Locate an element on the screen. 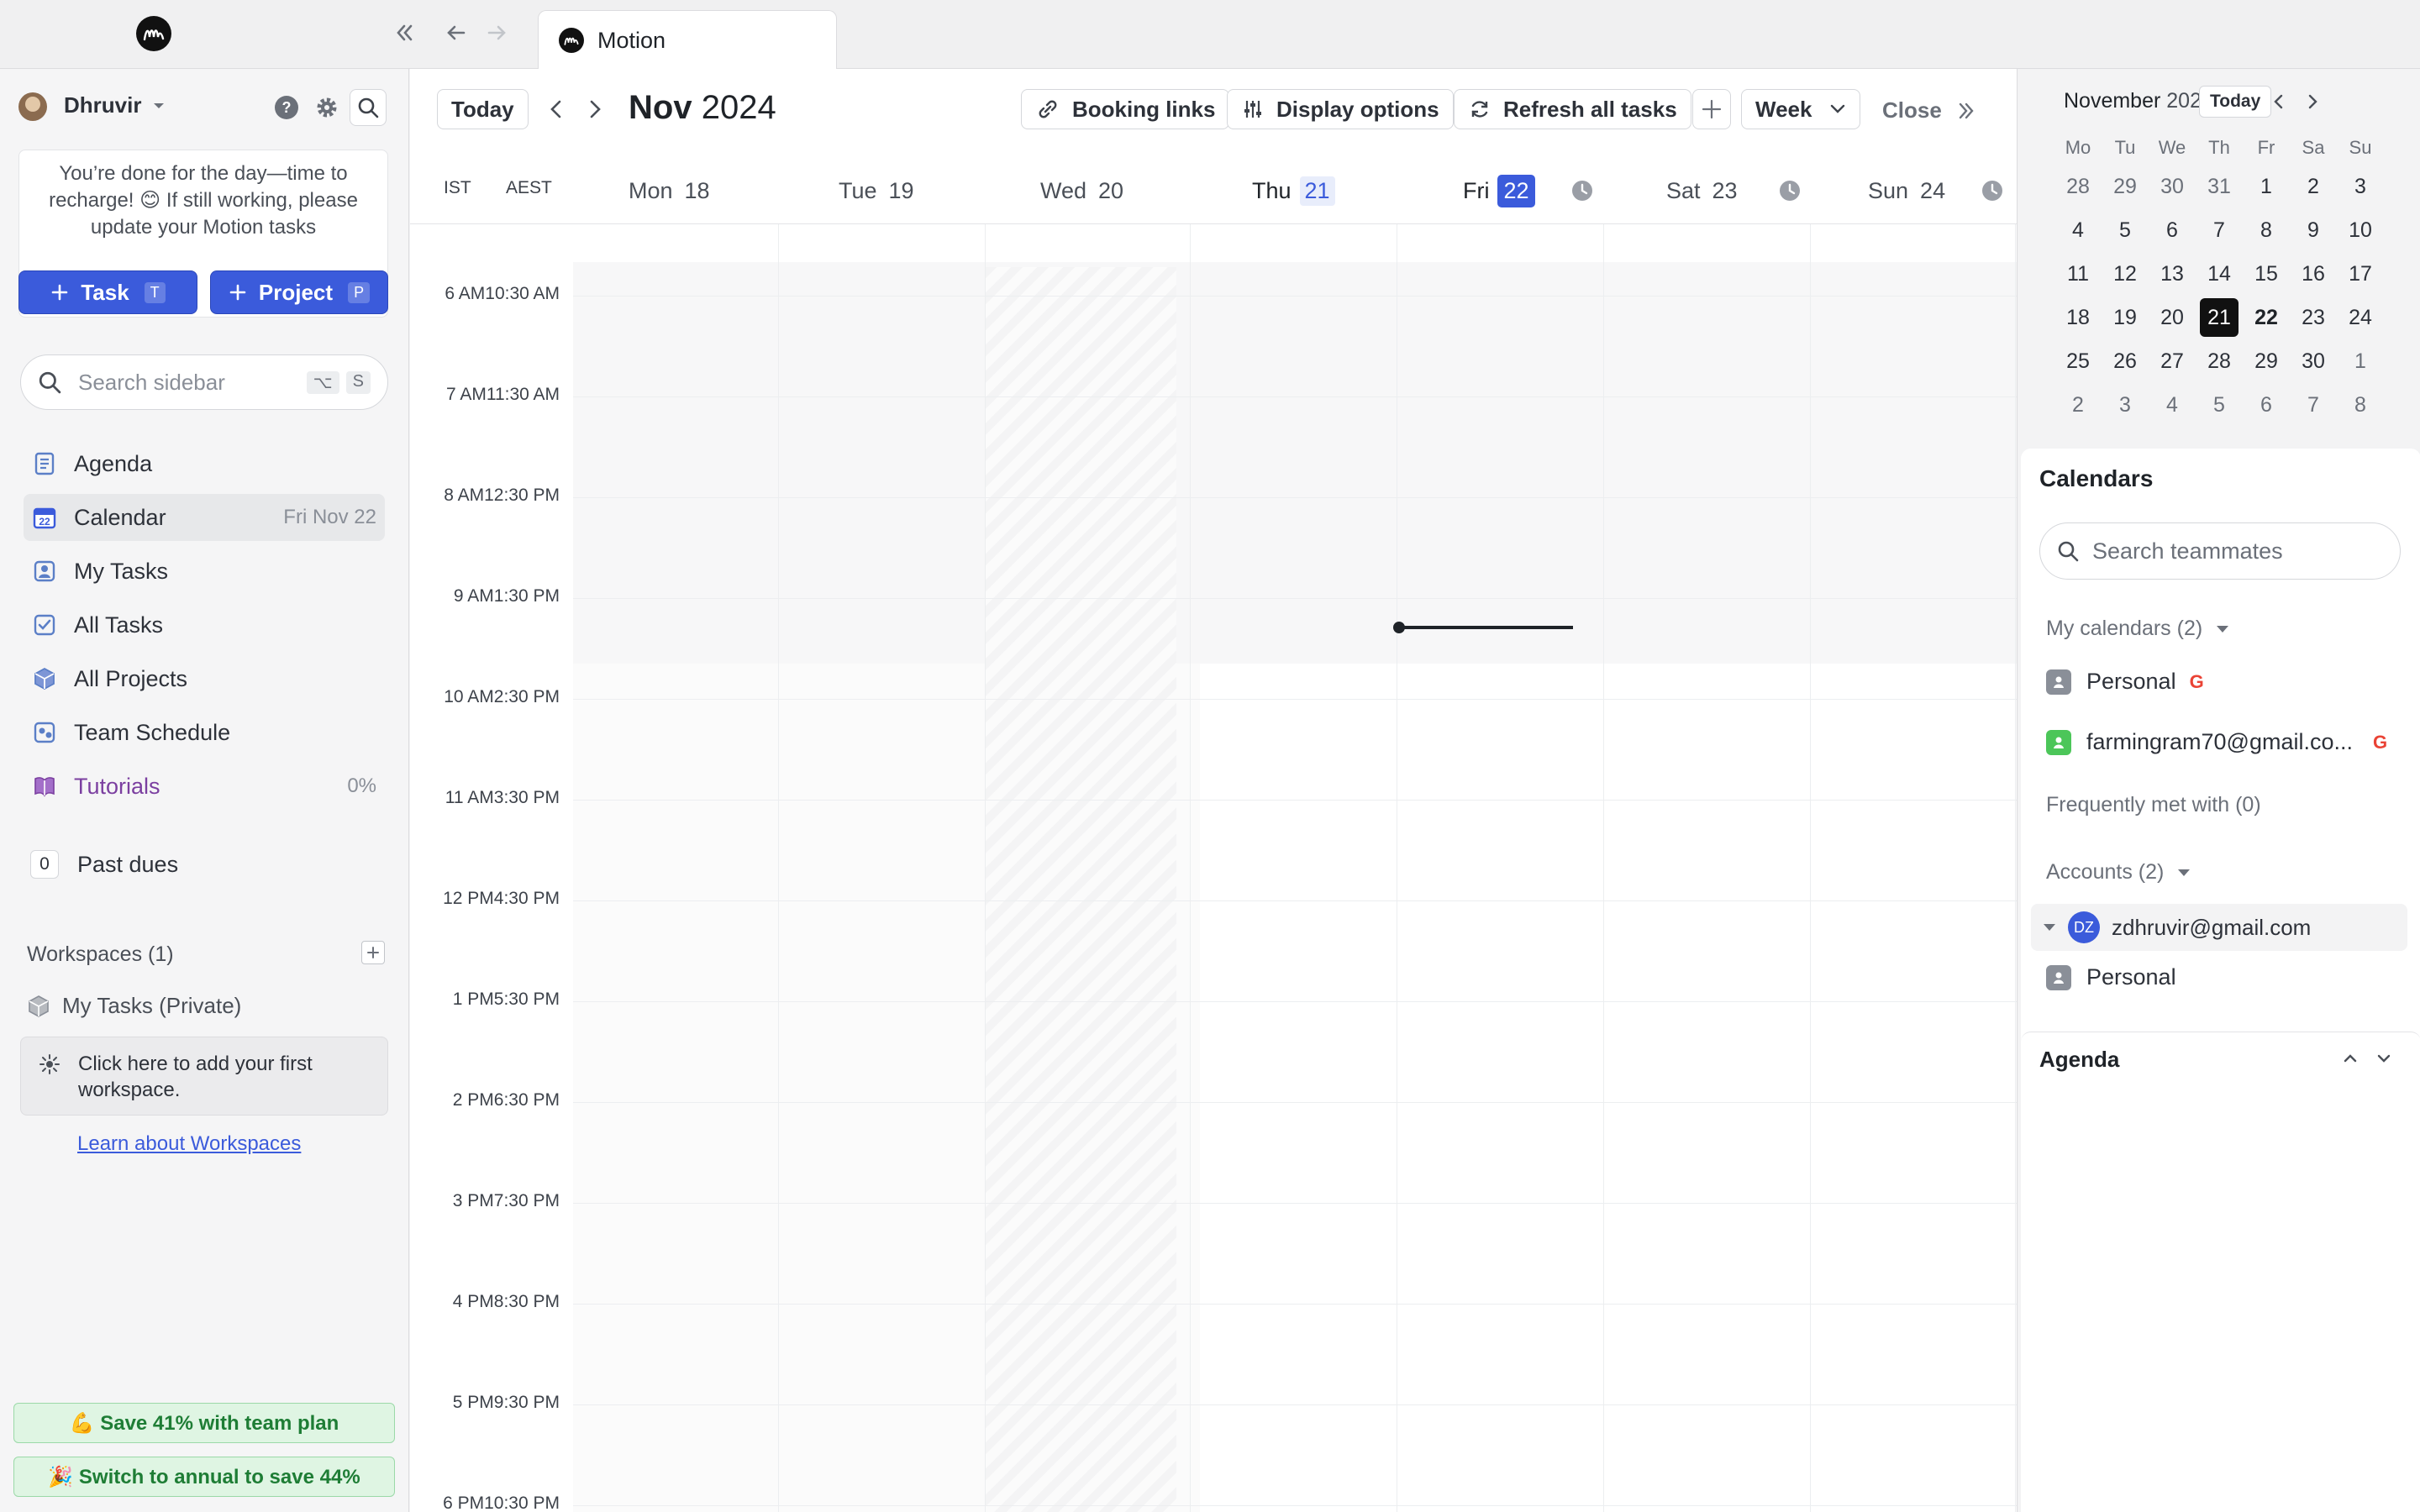 This screenshot has height=1512, width=2420. learn-workspaces-link: Learn about Workspaces is located at coordinates (189, 1144).